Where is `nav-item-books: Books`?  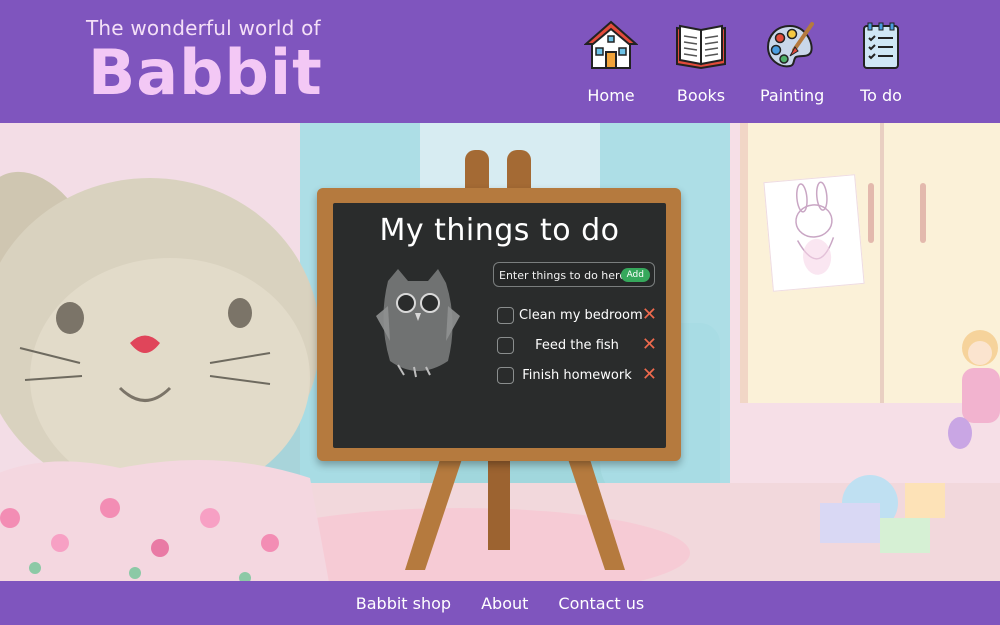 nav-item-books: Books is located at coordinates (701, 61).